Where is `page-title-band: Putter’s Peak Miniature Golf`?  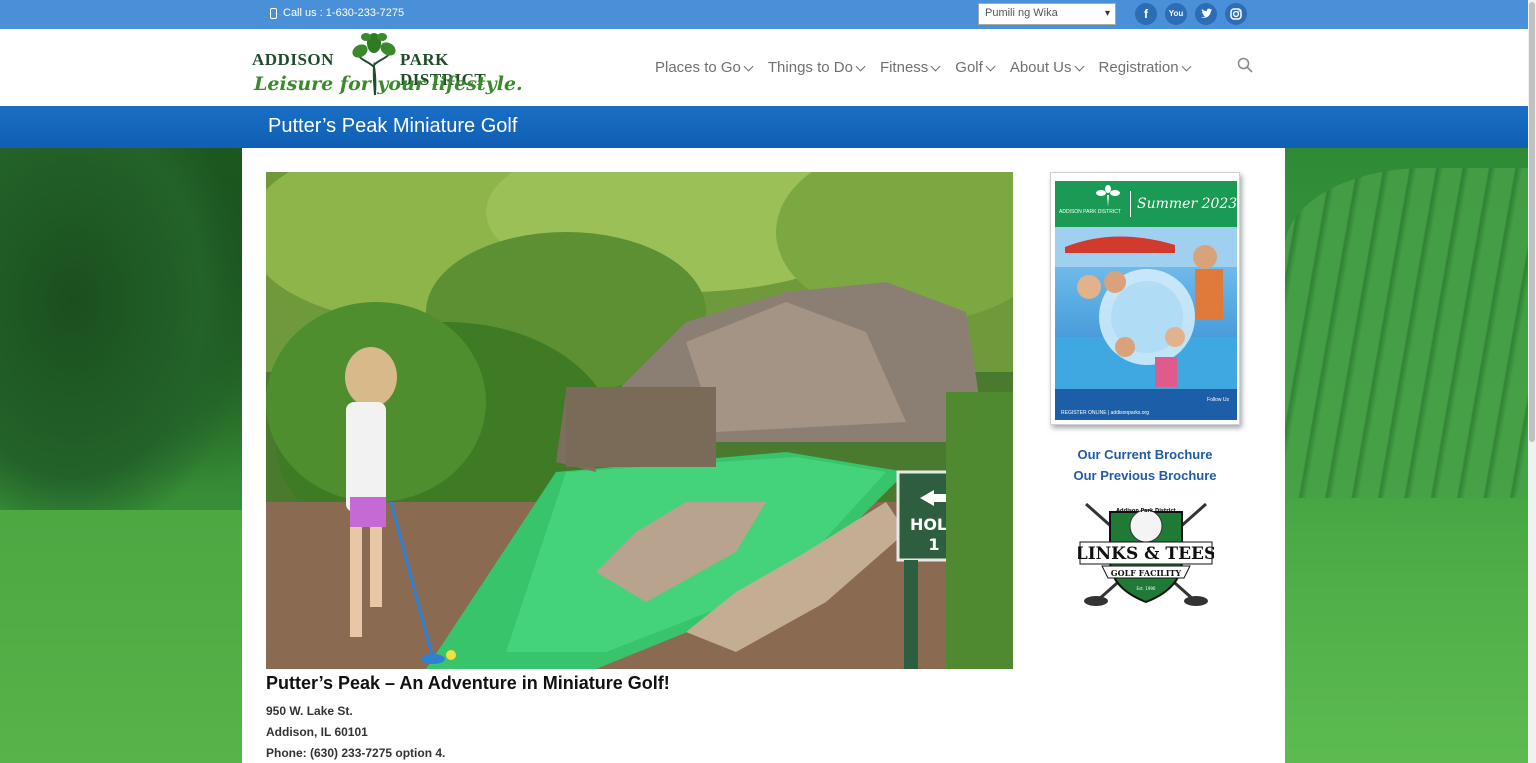 page-title-band: Putter’s Peak Miniature Golf is located at coordinates (764, 127).